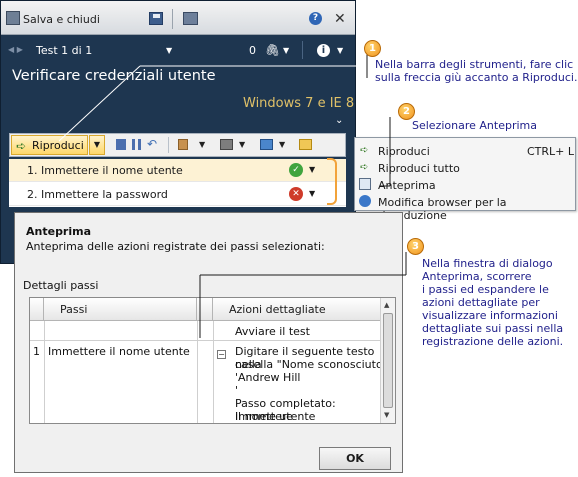 The image size is (578, 477). I want to click on callout-line-text: Nella finestra di dialogo, so click(487, 263).